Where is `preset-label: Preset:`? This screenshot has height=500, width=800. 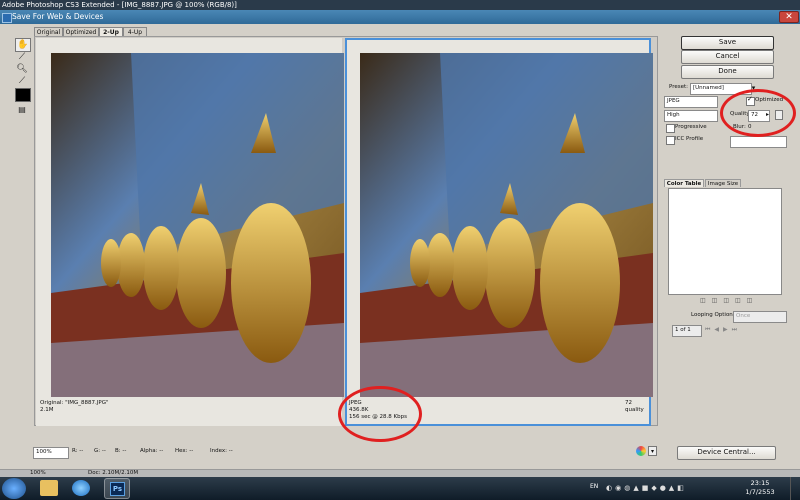
preset-label: Preset: is located at coordinates (679, 87).